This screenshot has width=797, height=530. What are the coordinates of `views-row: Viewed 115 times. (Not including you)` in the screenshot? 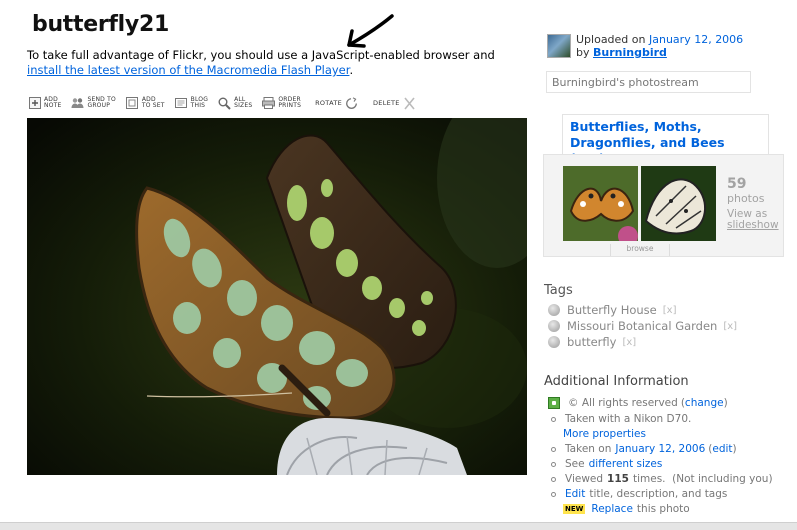 It's located at (660, 479).